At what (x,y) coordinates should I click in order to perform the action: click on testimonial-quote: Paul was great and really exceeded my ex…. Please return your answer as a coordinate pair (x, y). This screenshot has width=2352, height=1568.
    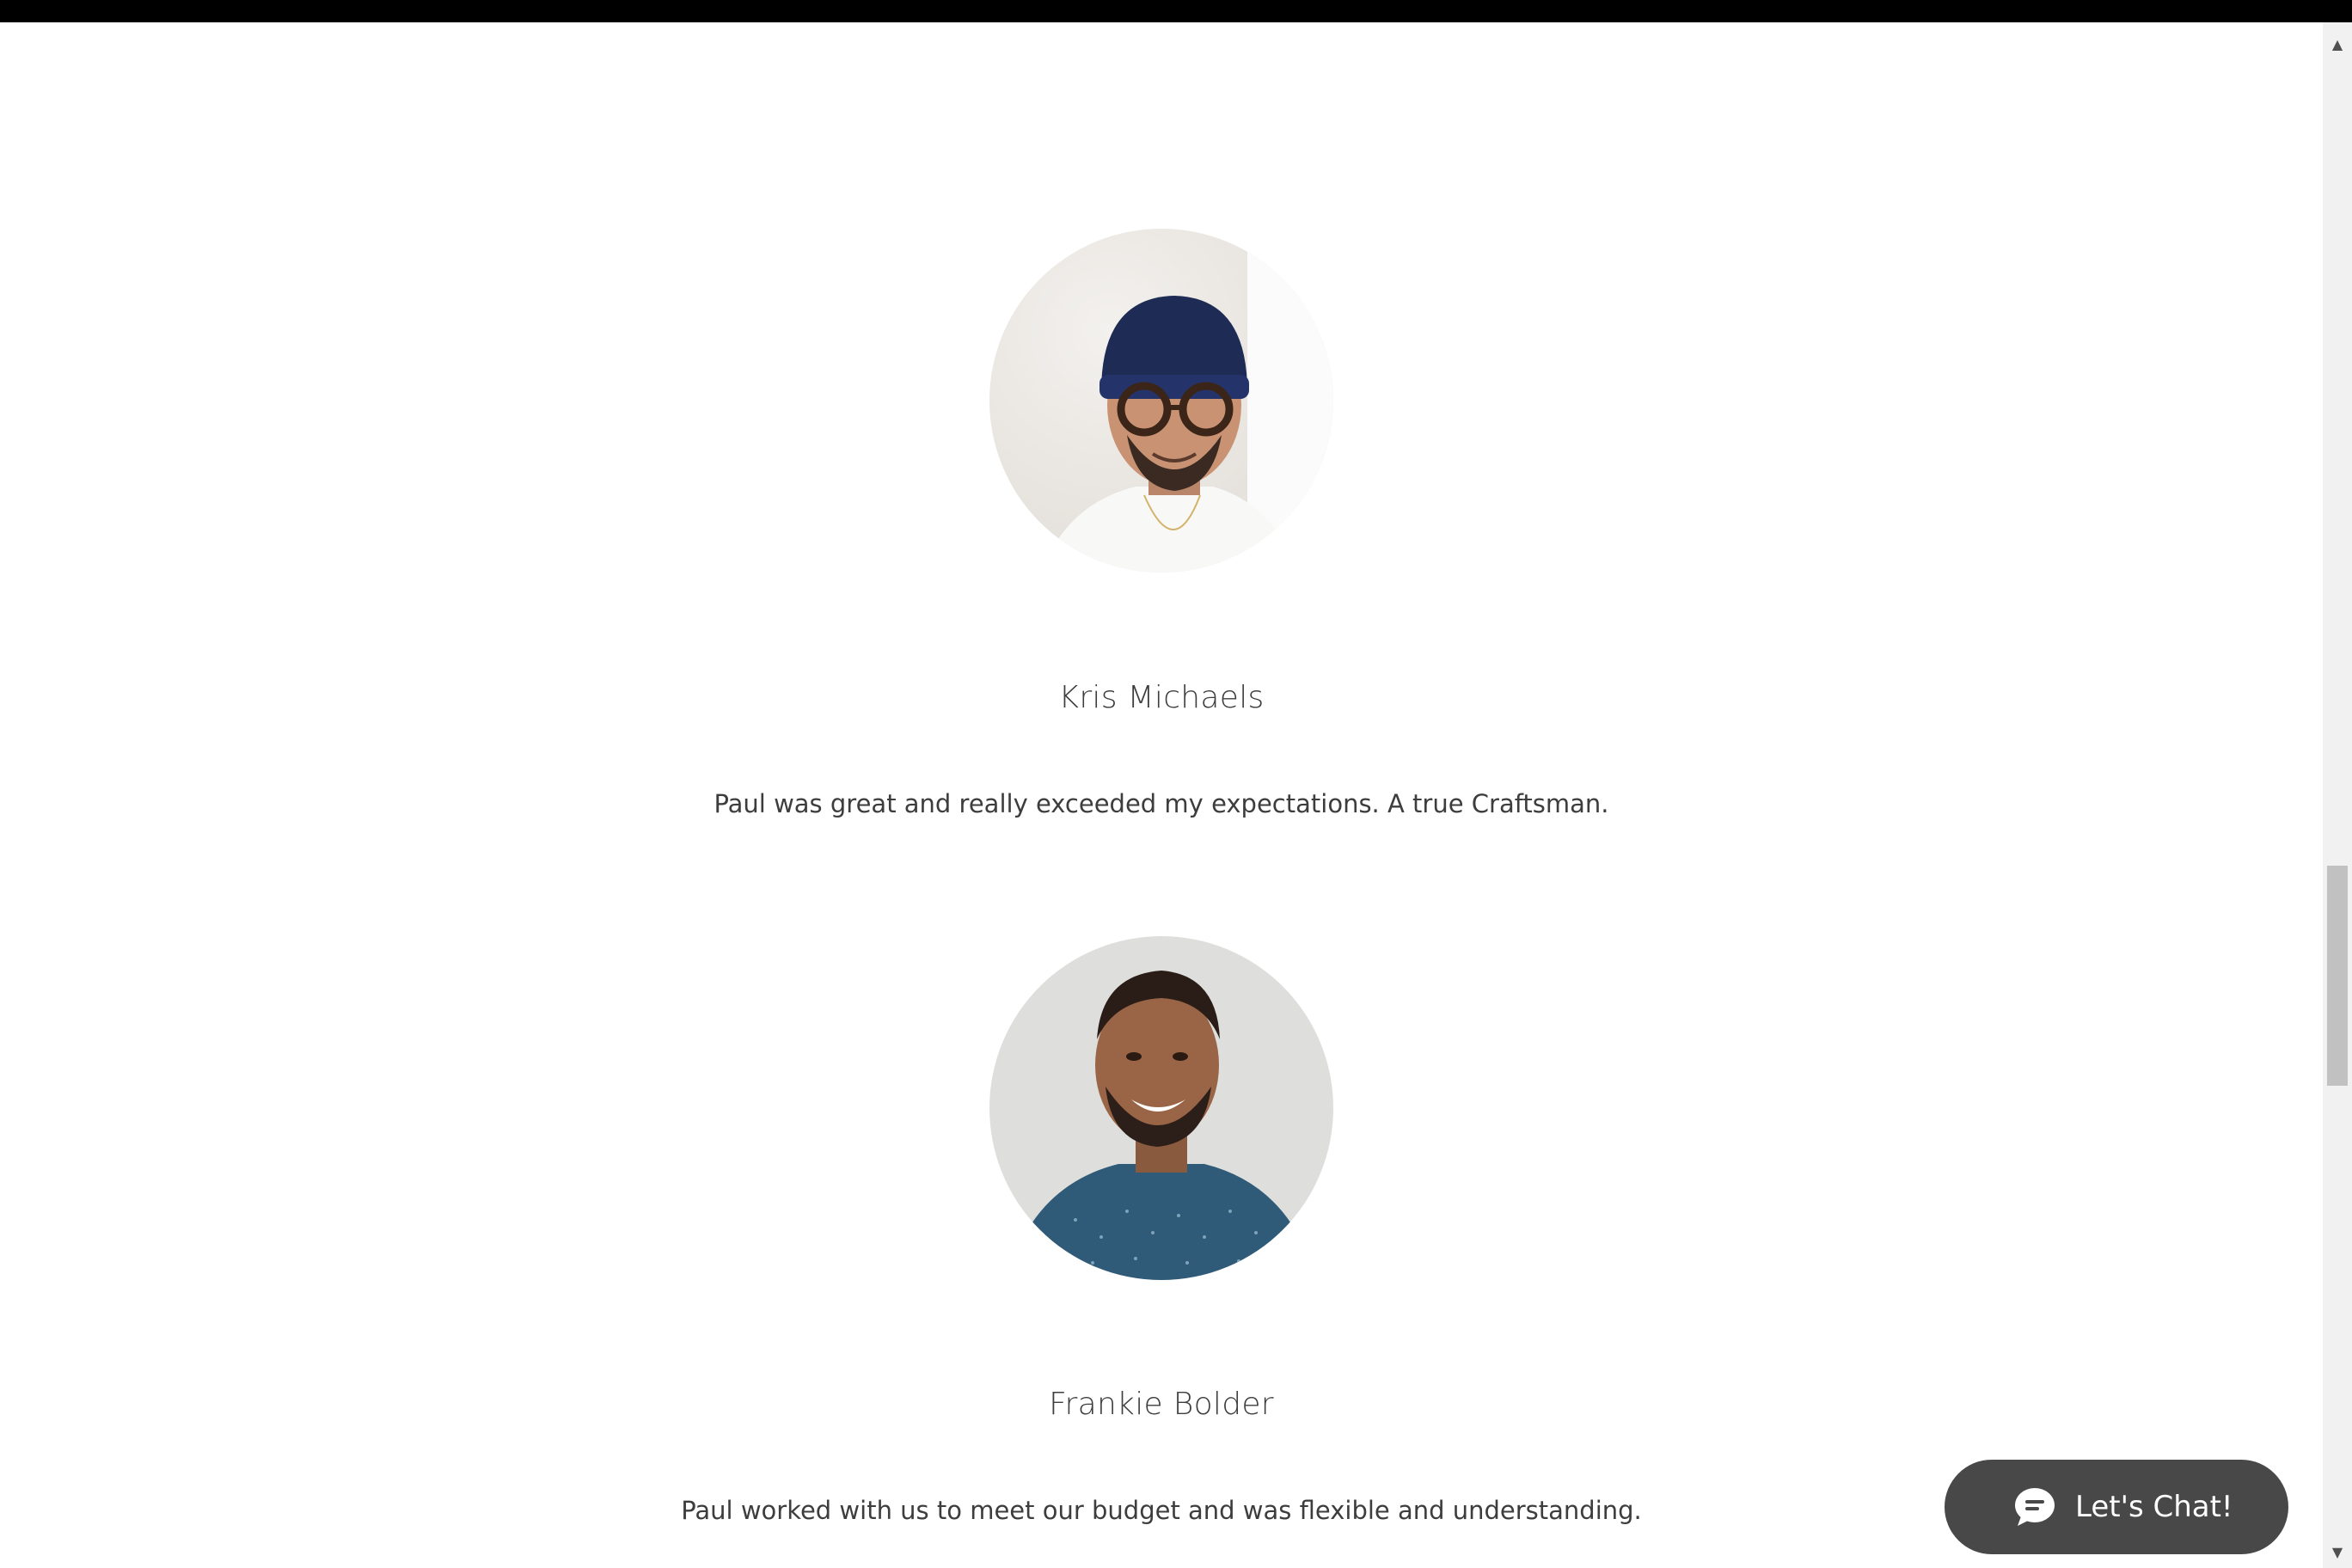
    Looking at the image, I should click on (1161, 803).